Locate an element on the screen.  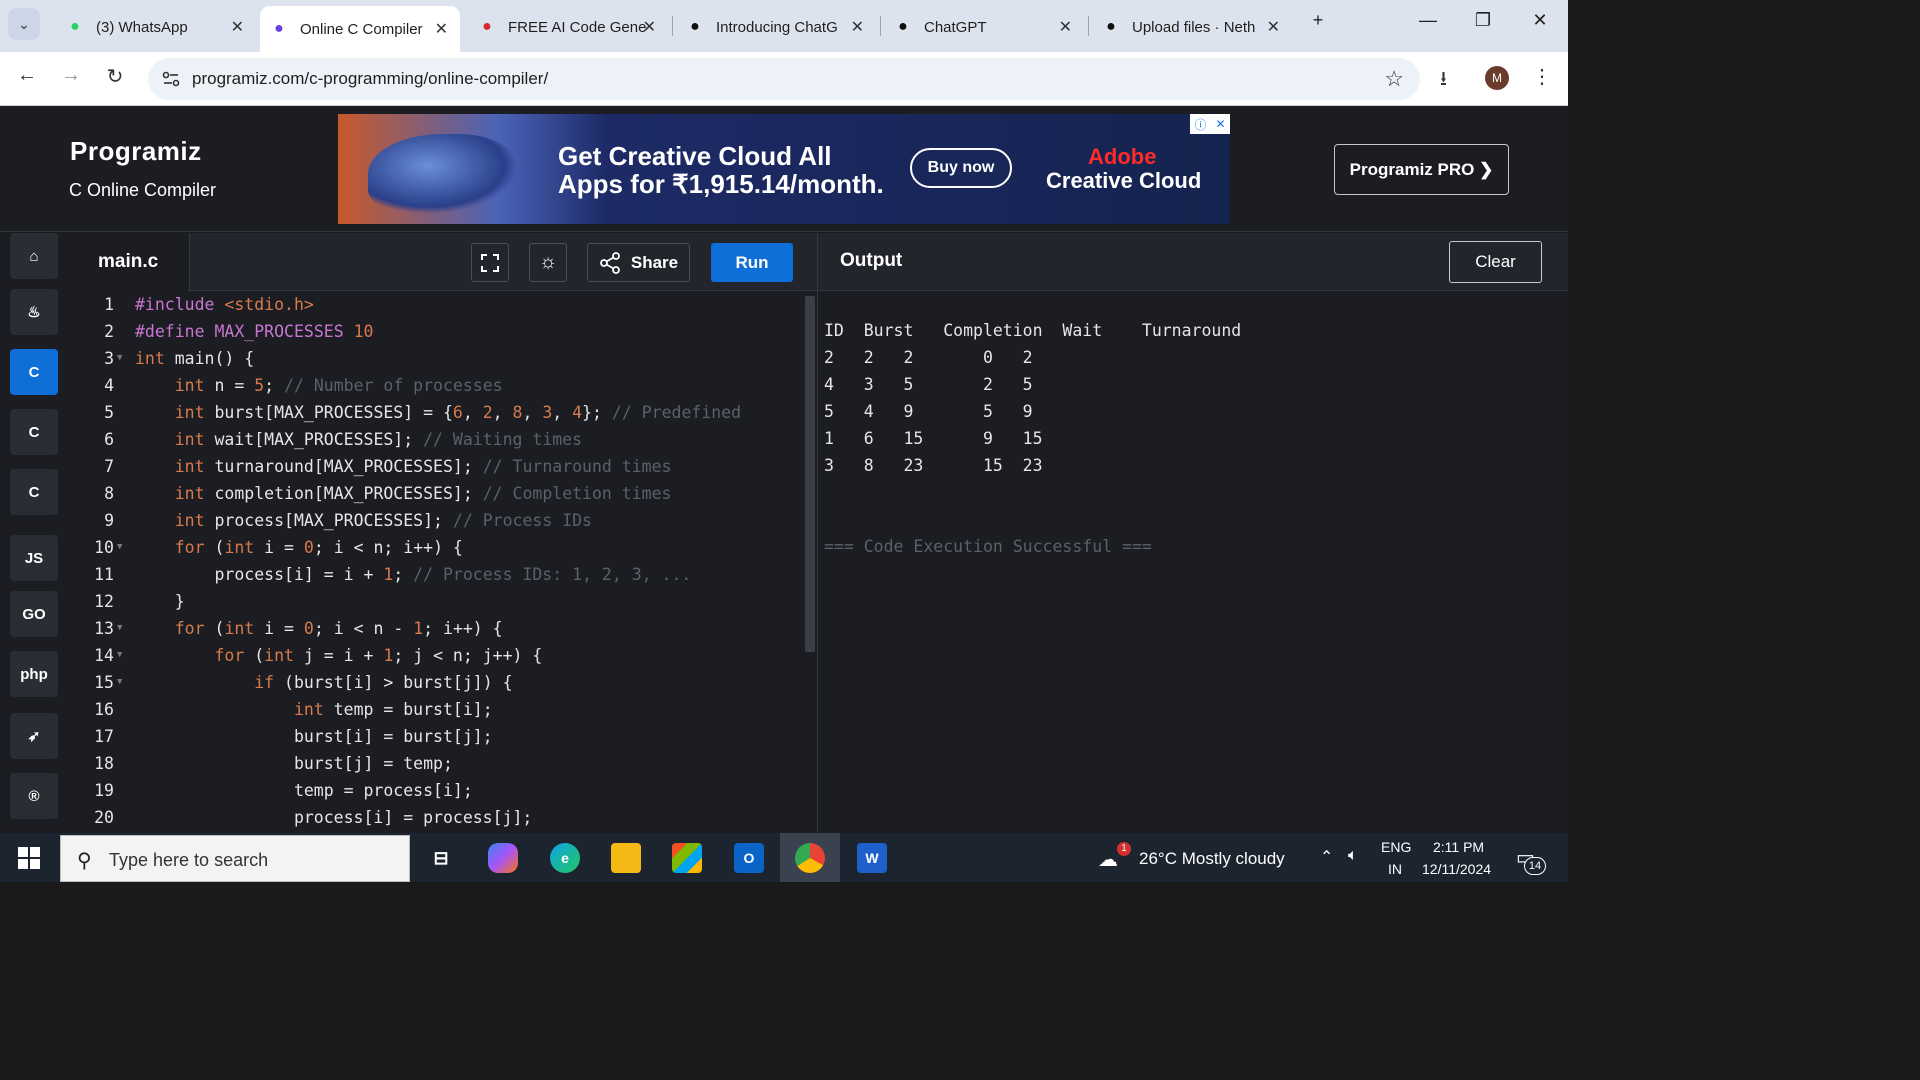
back-button: ← is located at coordinates (27, 75).